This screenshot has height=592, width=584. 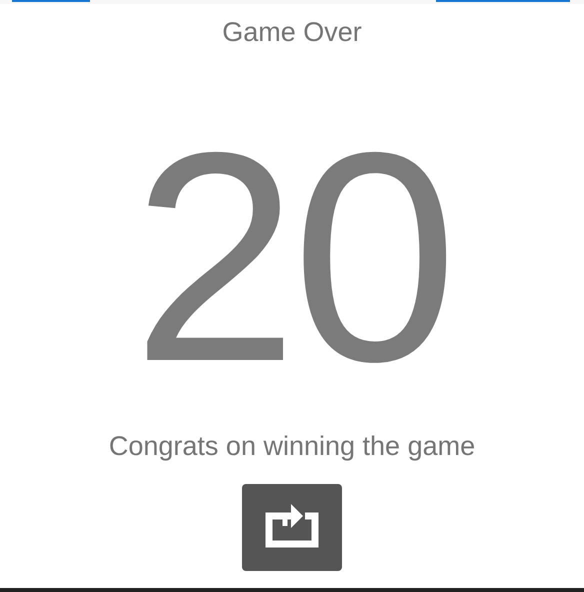 What do you see at coordinates (292, 32) in the screenshot?
I see `game-over-title: Game Over` at bounding box center [292, 32].